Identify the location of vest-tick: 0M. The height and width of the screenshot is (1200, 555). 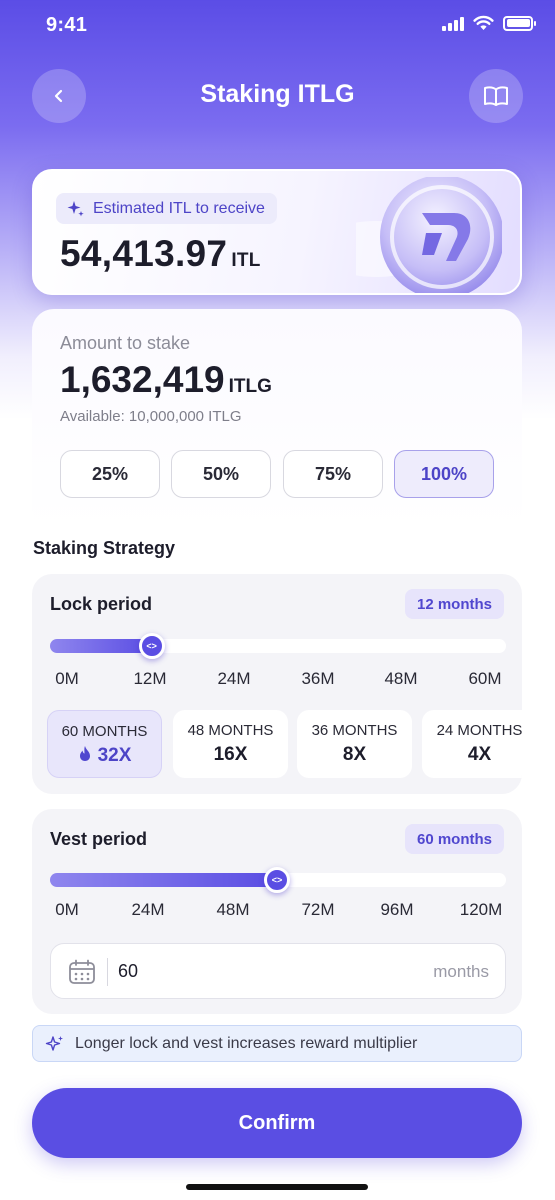
(67, 909).